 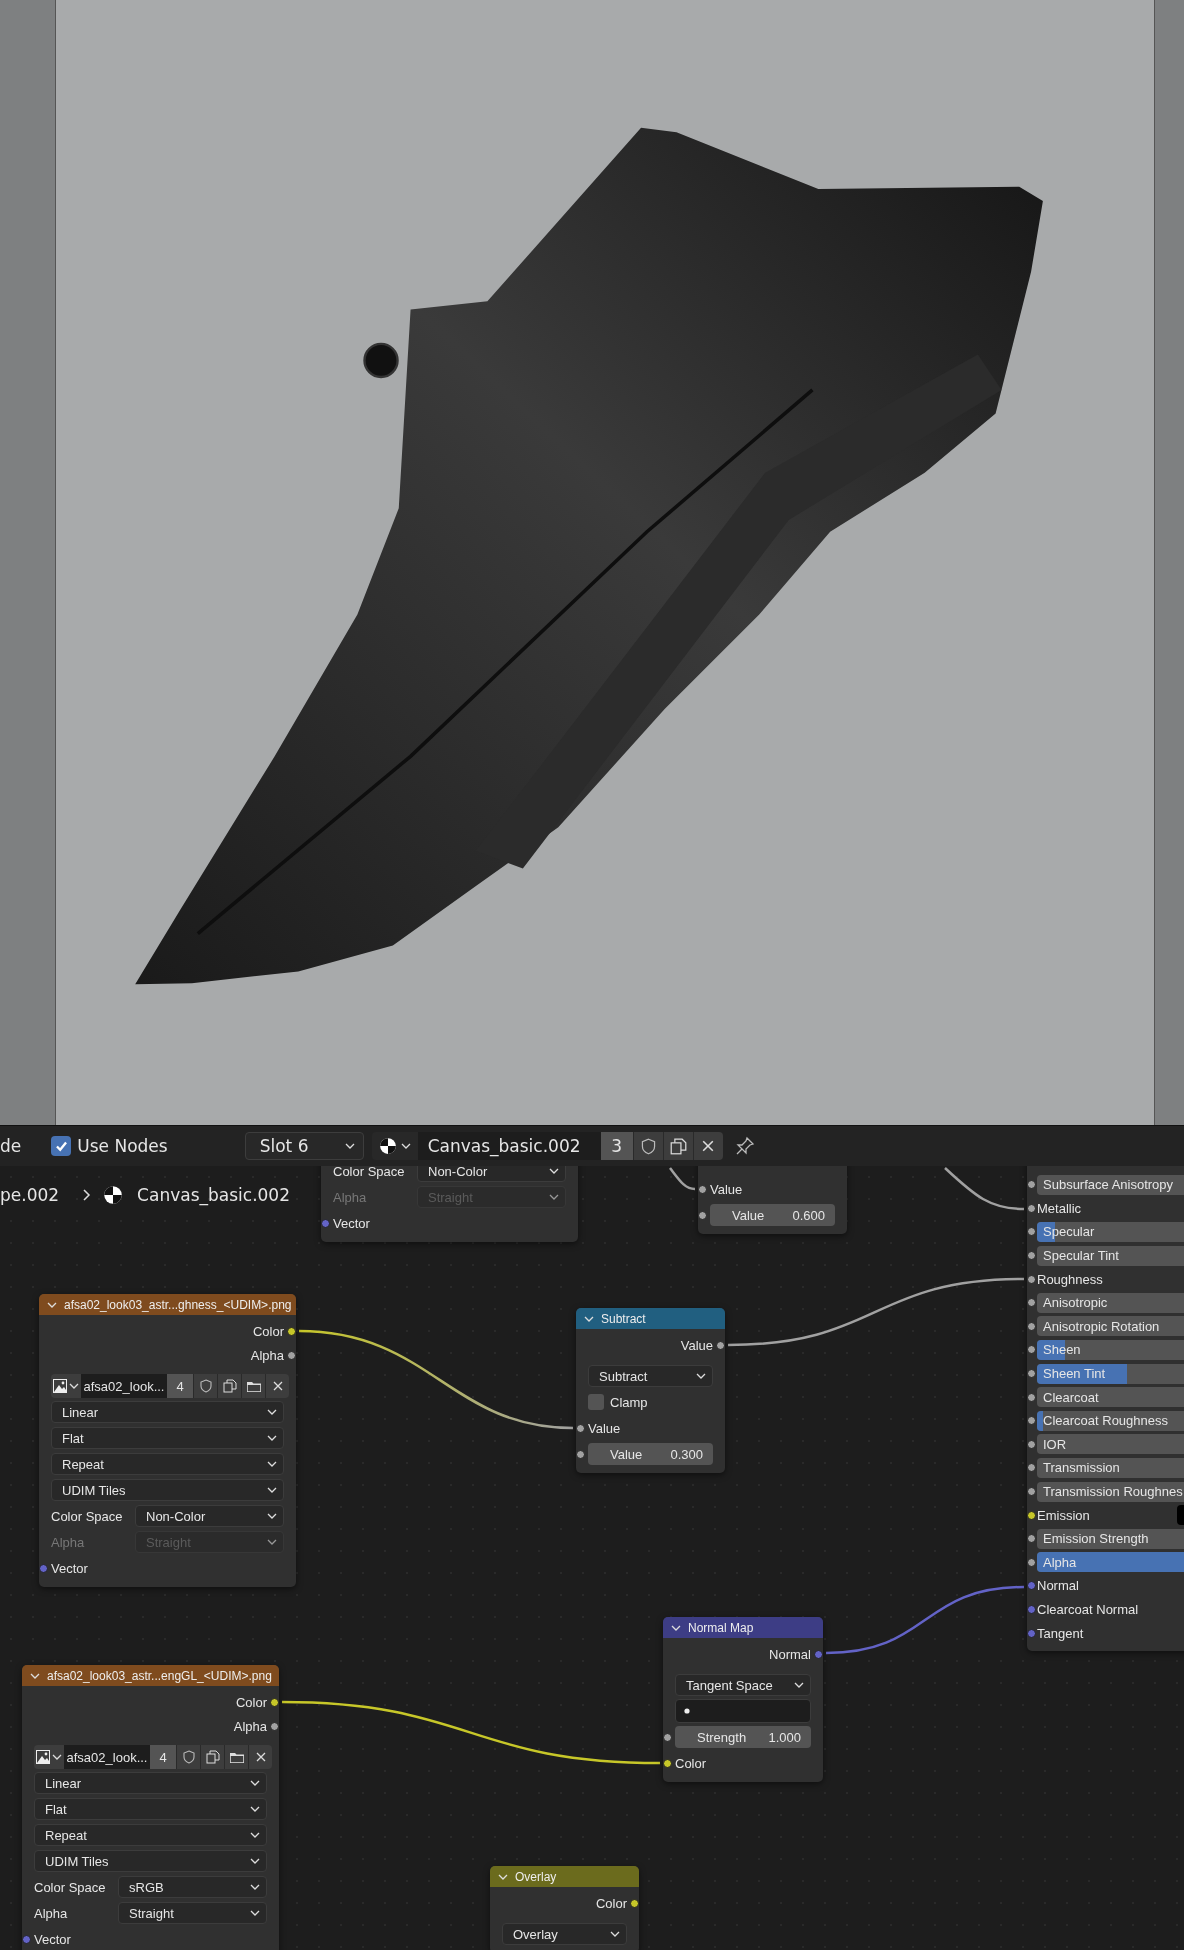 I want to click on node-header: Normal Map, so click(x=743, y=1627).